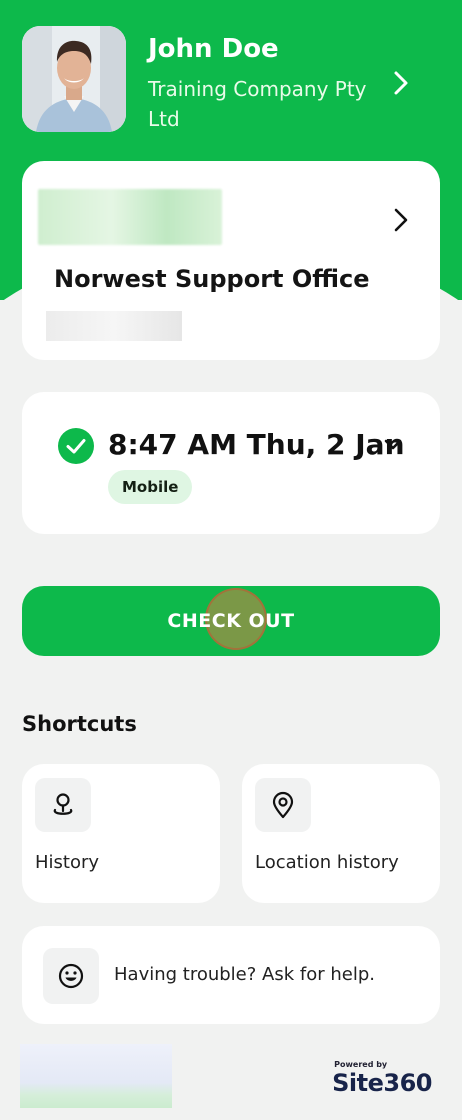 The width and height of the screenshot is (462, 1120). Describe the element at coordinates (114, 326) in the screenshot. I see `redacted-site-address` at that location.